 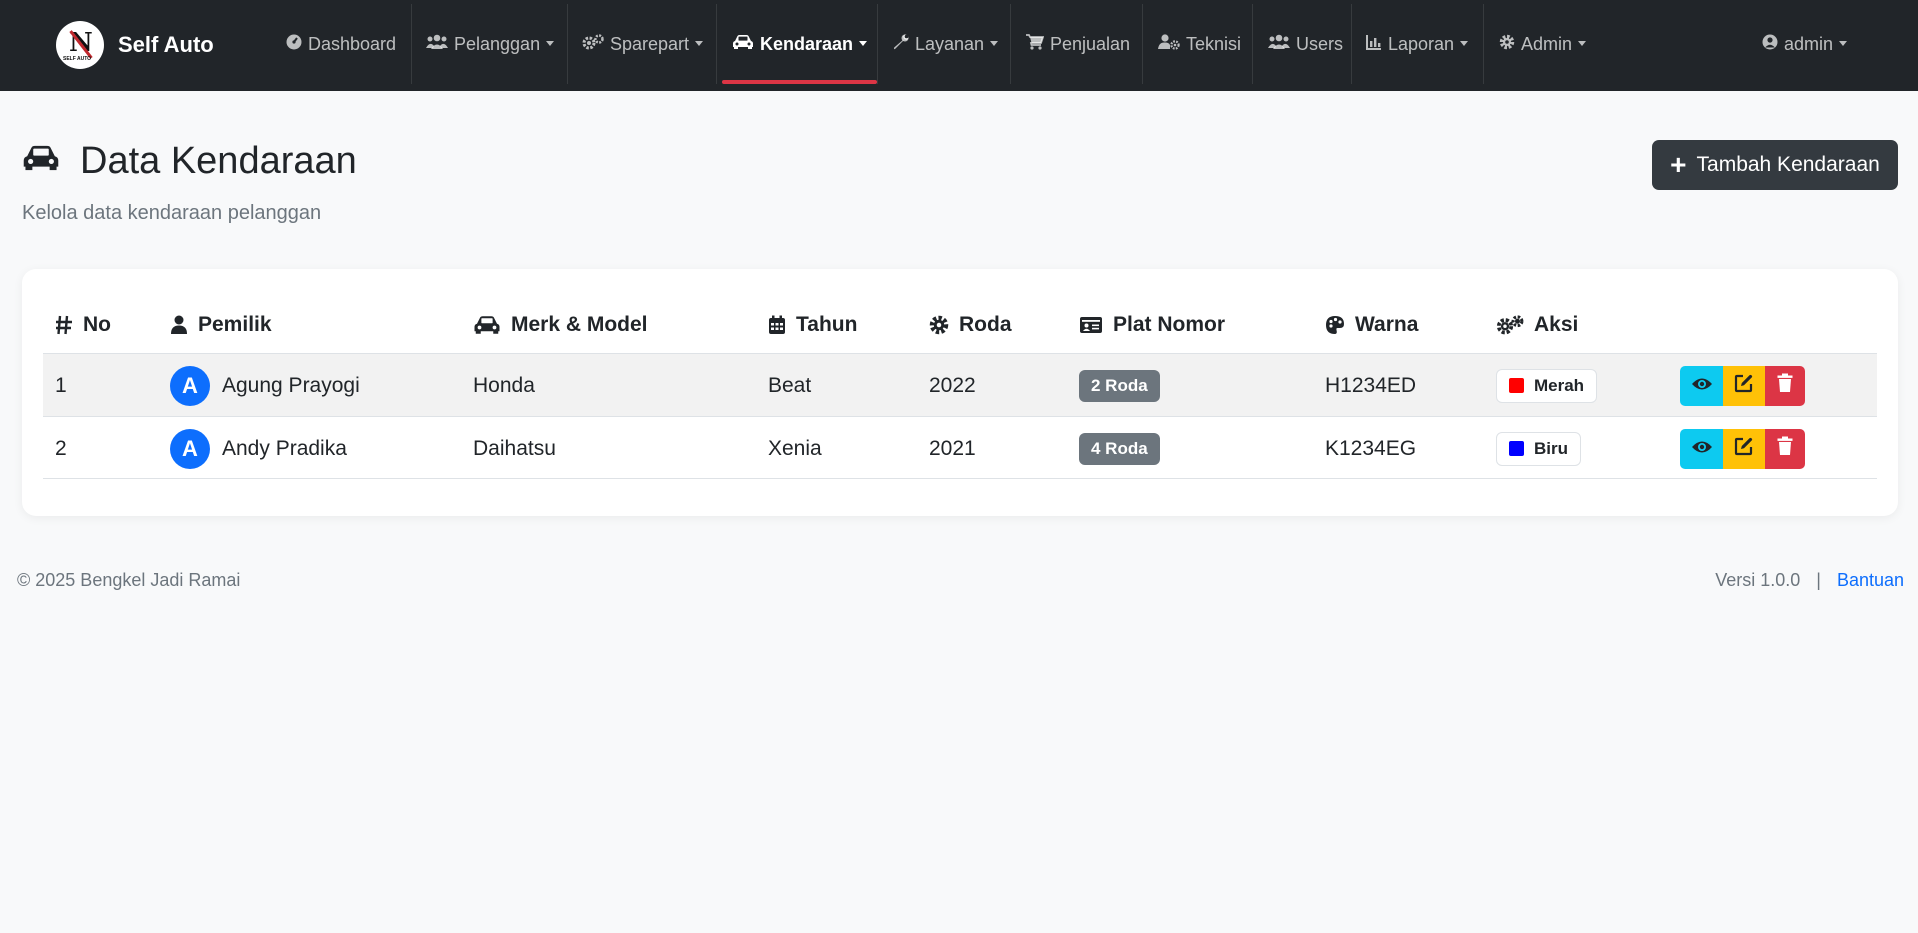 What do you see at coordinates (939, 325) in the screenshot?
I see `gear-icon` at bounding box center [939, 325].